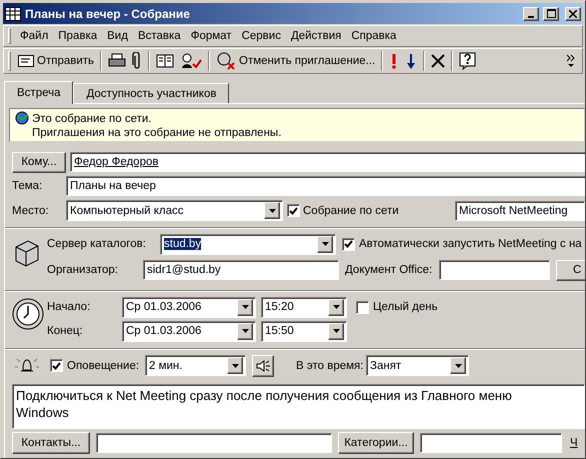 The image size is (586, 459). Describe the element at coordinates (211, 36) in the screenshot. I see `menu-item: Формат` at that location.